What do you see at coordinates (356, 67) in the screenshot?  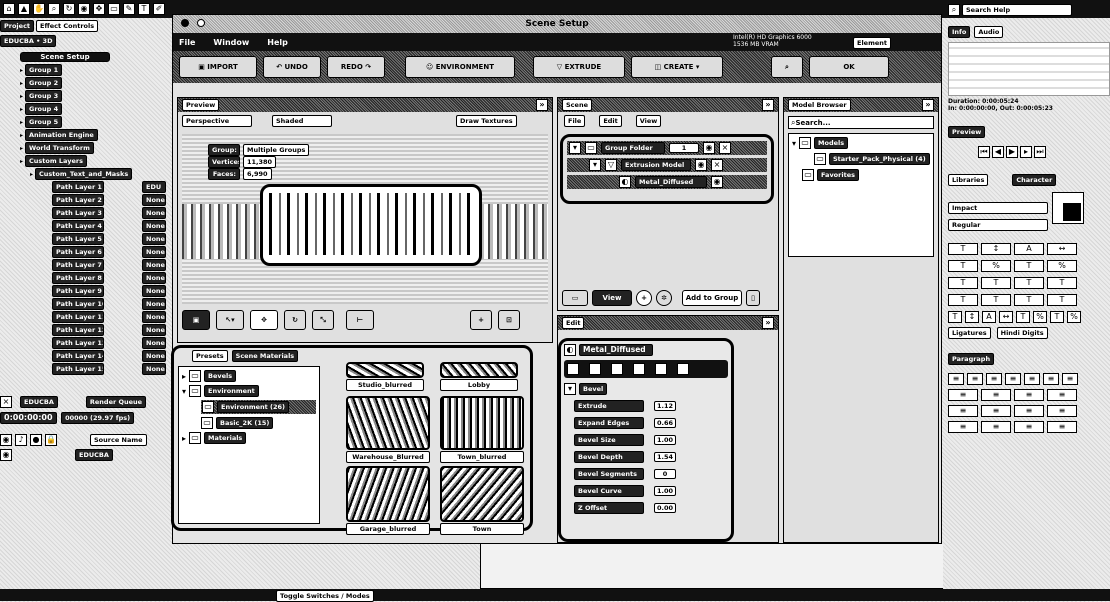 I see `redo-button: REDO ↷` at bounding box center [356, 67].